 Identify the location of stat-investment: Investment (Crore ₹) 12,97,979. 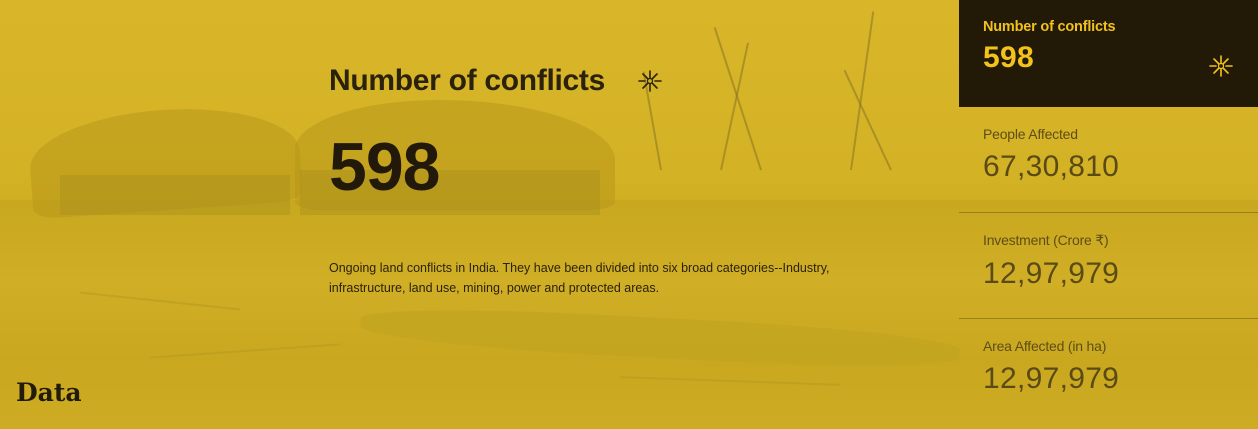
(1108, 266).